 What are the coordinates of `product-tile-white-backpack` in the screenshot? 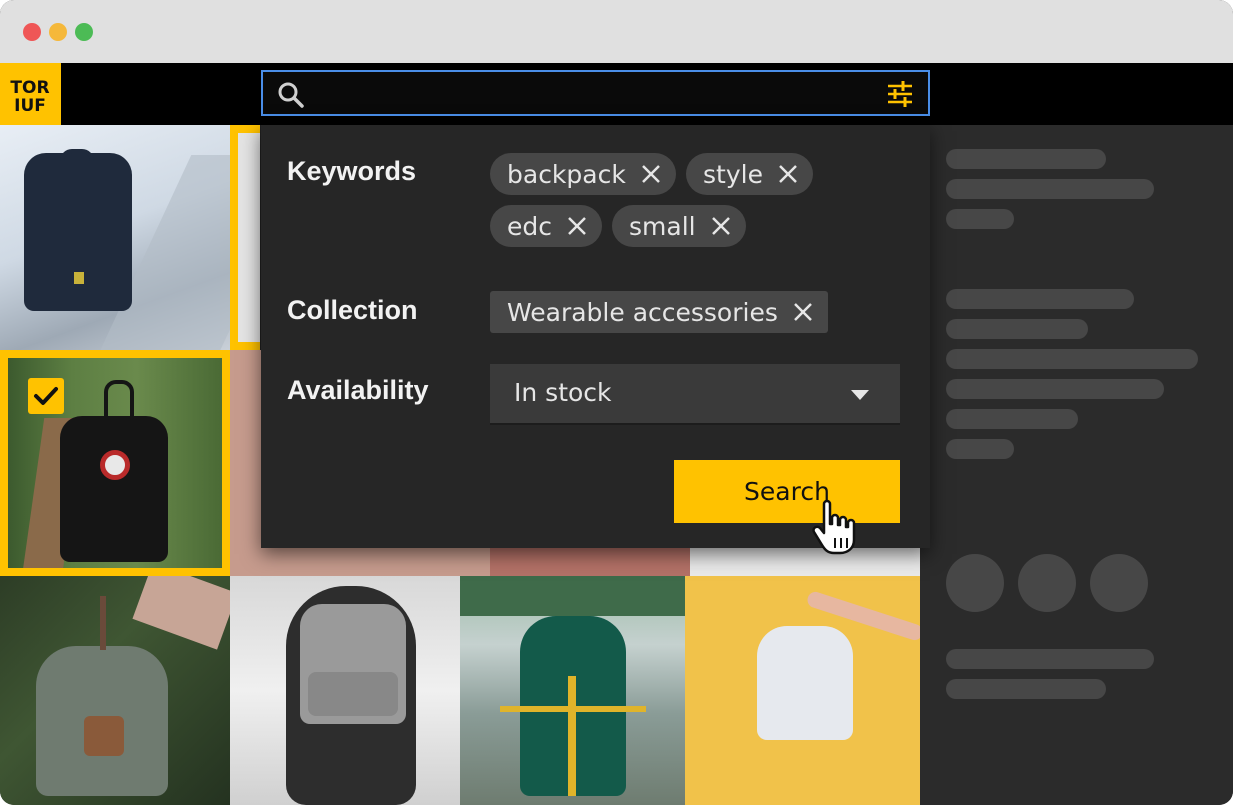 It's located at (802, 690).